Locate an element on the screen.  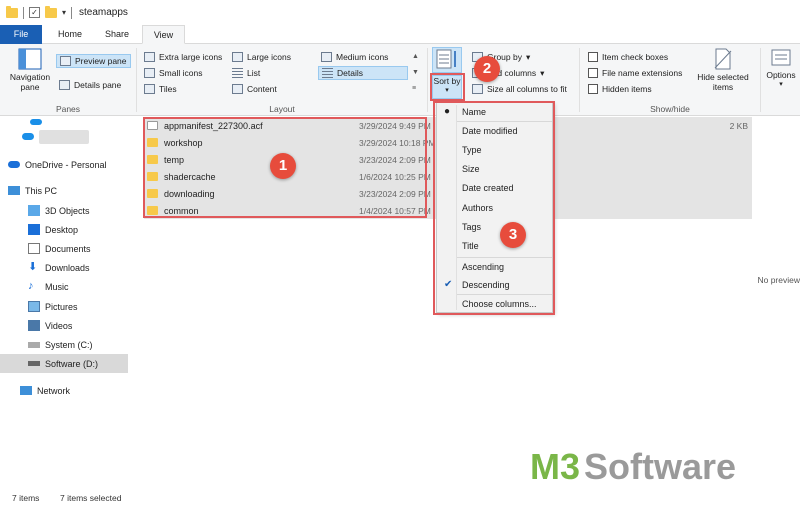
details-icon is located at coordinates (327, 73).